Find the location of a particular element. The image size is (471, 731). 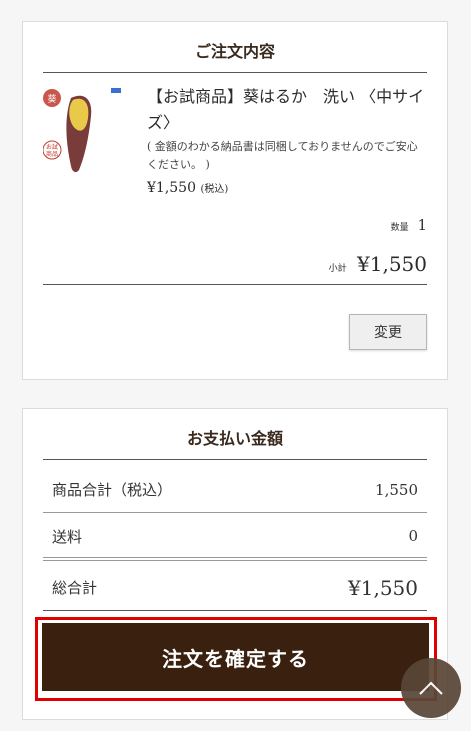

pay-row-shipping: 送料 0 is located at coordinates (235, 536).